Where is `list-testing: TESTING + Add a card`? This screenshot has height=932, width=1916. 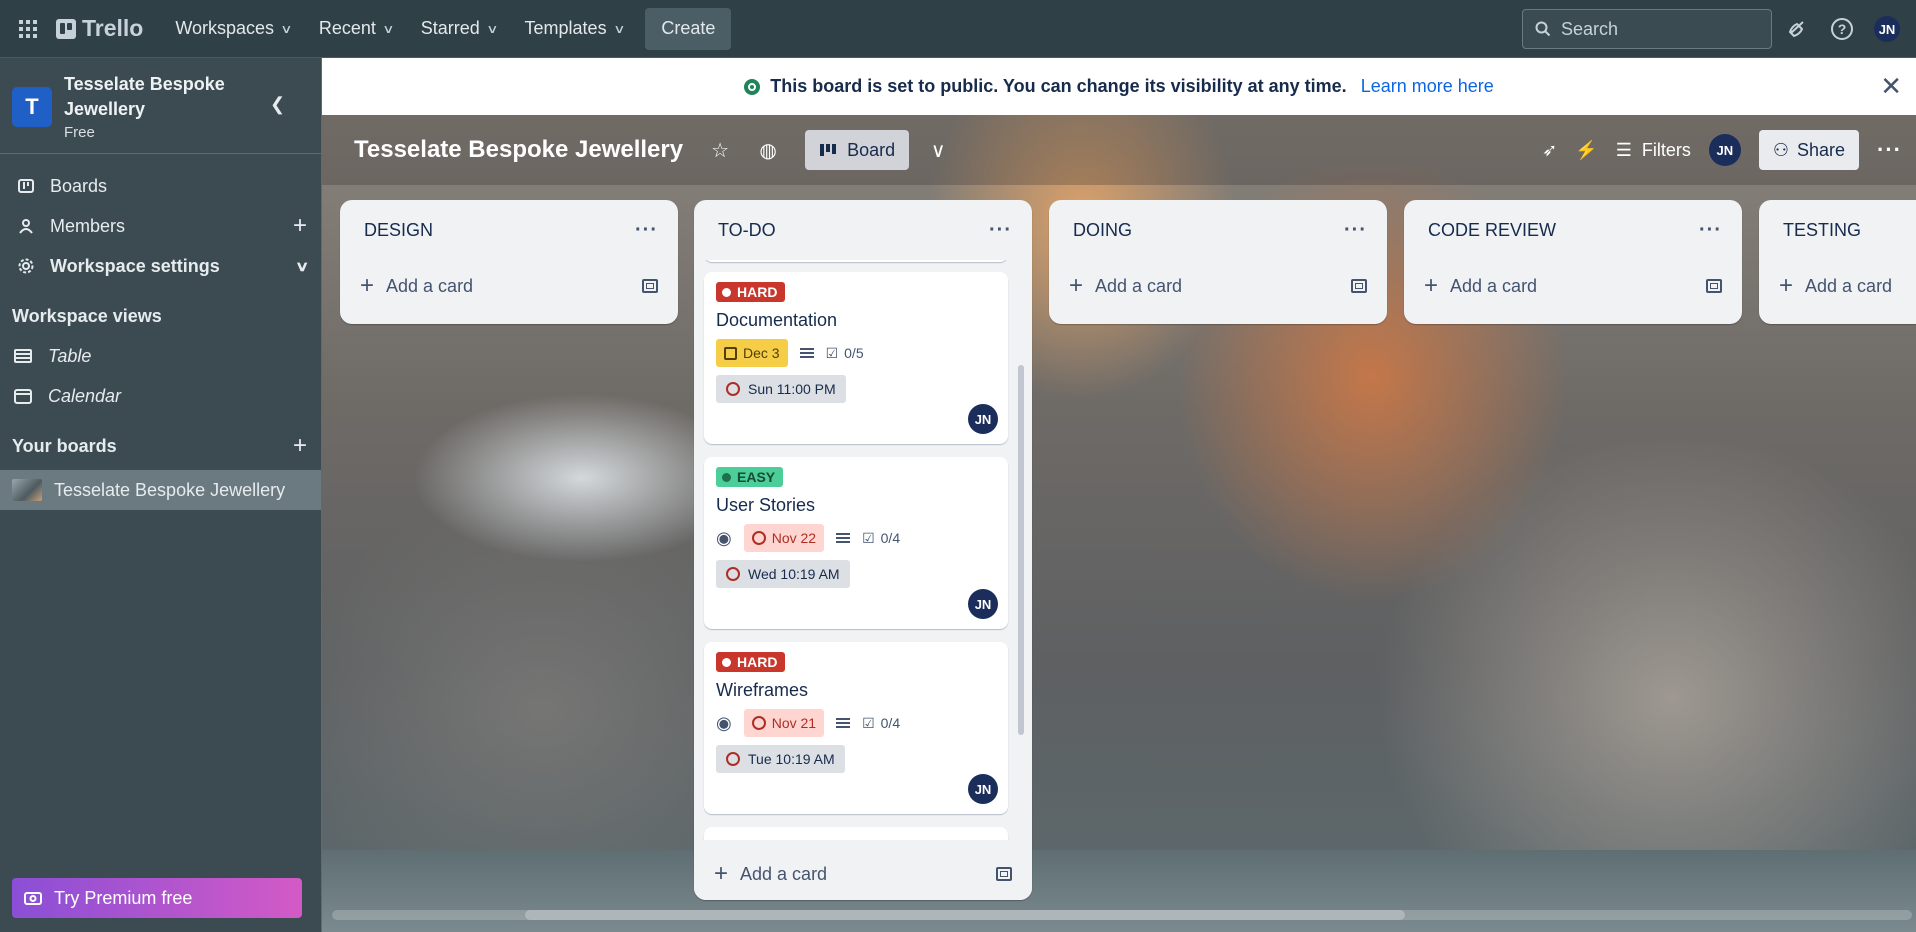
list-testing: TESTING + Add a card is located at coordinates (1837, 262).